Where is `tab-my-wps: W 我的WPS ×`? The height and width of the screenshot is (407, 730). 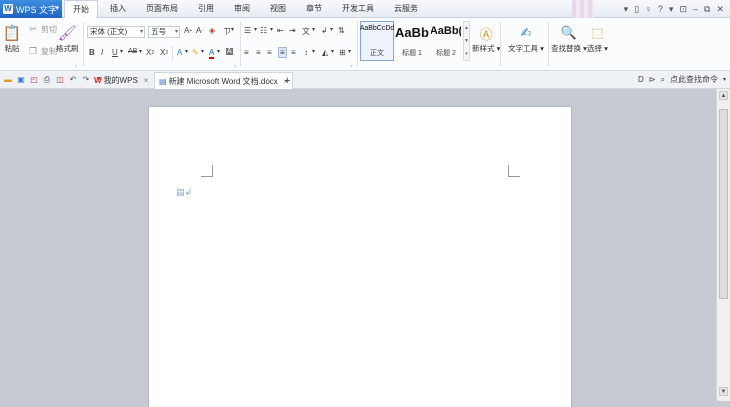 tab-my-wps: W 我的WPS × is located at coordinates (121, 80).